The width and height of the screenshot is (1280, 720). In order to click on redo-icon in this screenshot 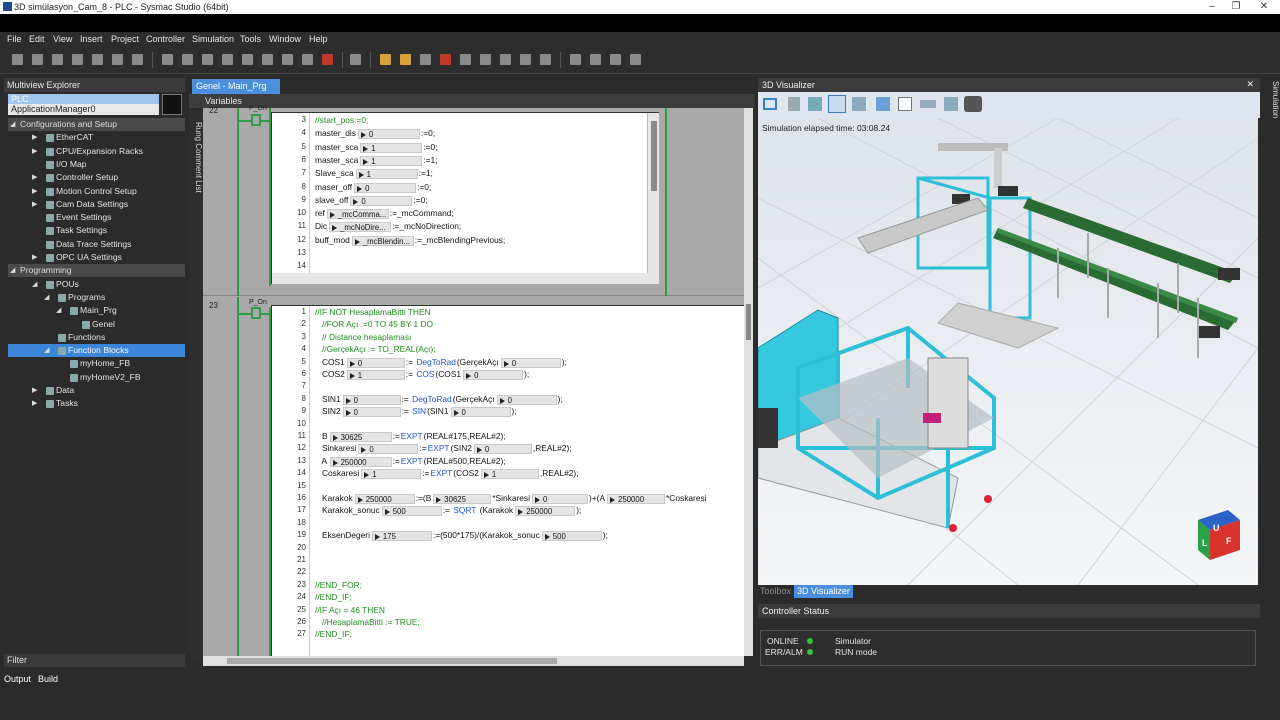, I will do `click(117, 59)`.